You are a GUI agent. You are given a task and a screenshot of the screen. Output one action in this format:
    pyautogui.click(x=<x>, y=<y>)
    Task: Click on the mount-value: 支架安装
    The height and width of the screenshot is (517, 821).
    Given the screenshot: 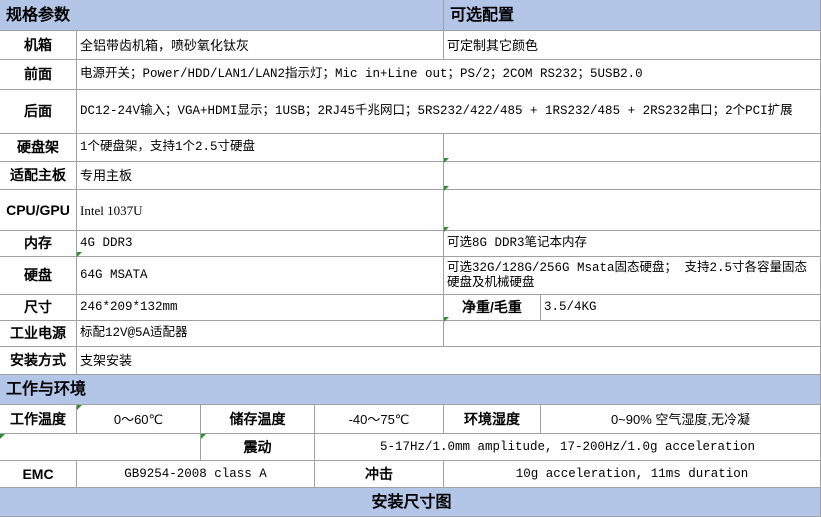 What is the action you would take?
    pyautogui.click(x=449, y=361)
    